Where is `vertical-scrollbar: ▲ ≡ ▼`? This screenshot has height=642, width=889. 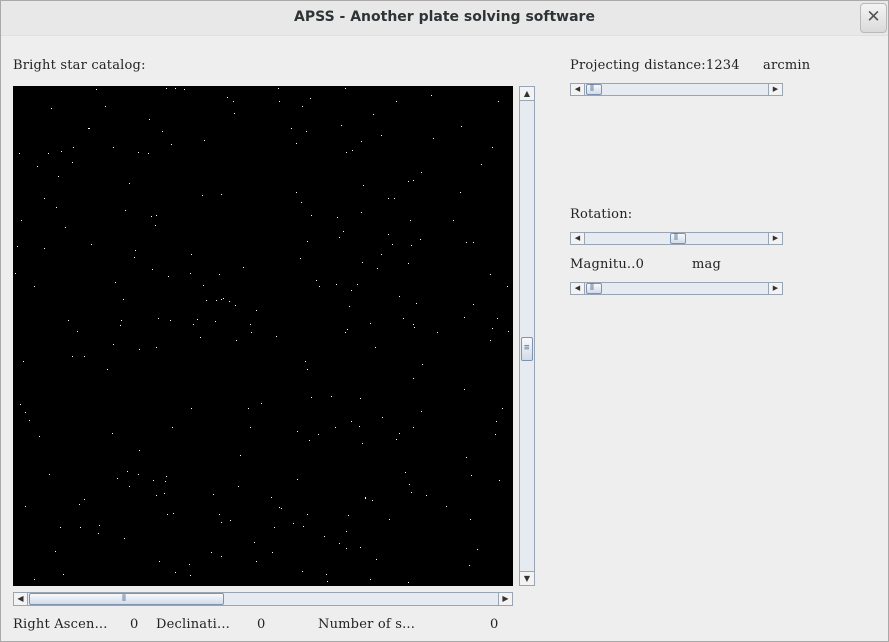 vertical-scrollbar: ▲ ≡ ▼ is located at coordinates (527, 336).